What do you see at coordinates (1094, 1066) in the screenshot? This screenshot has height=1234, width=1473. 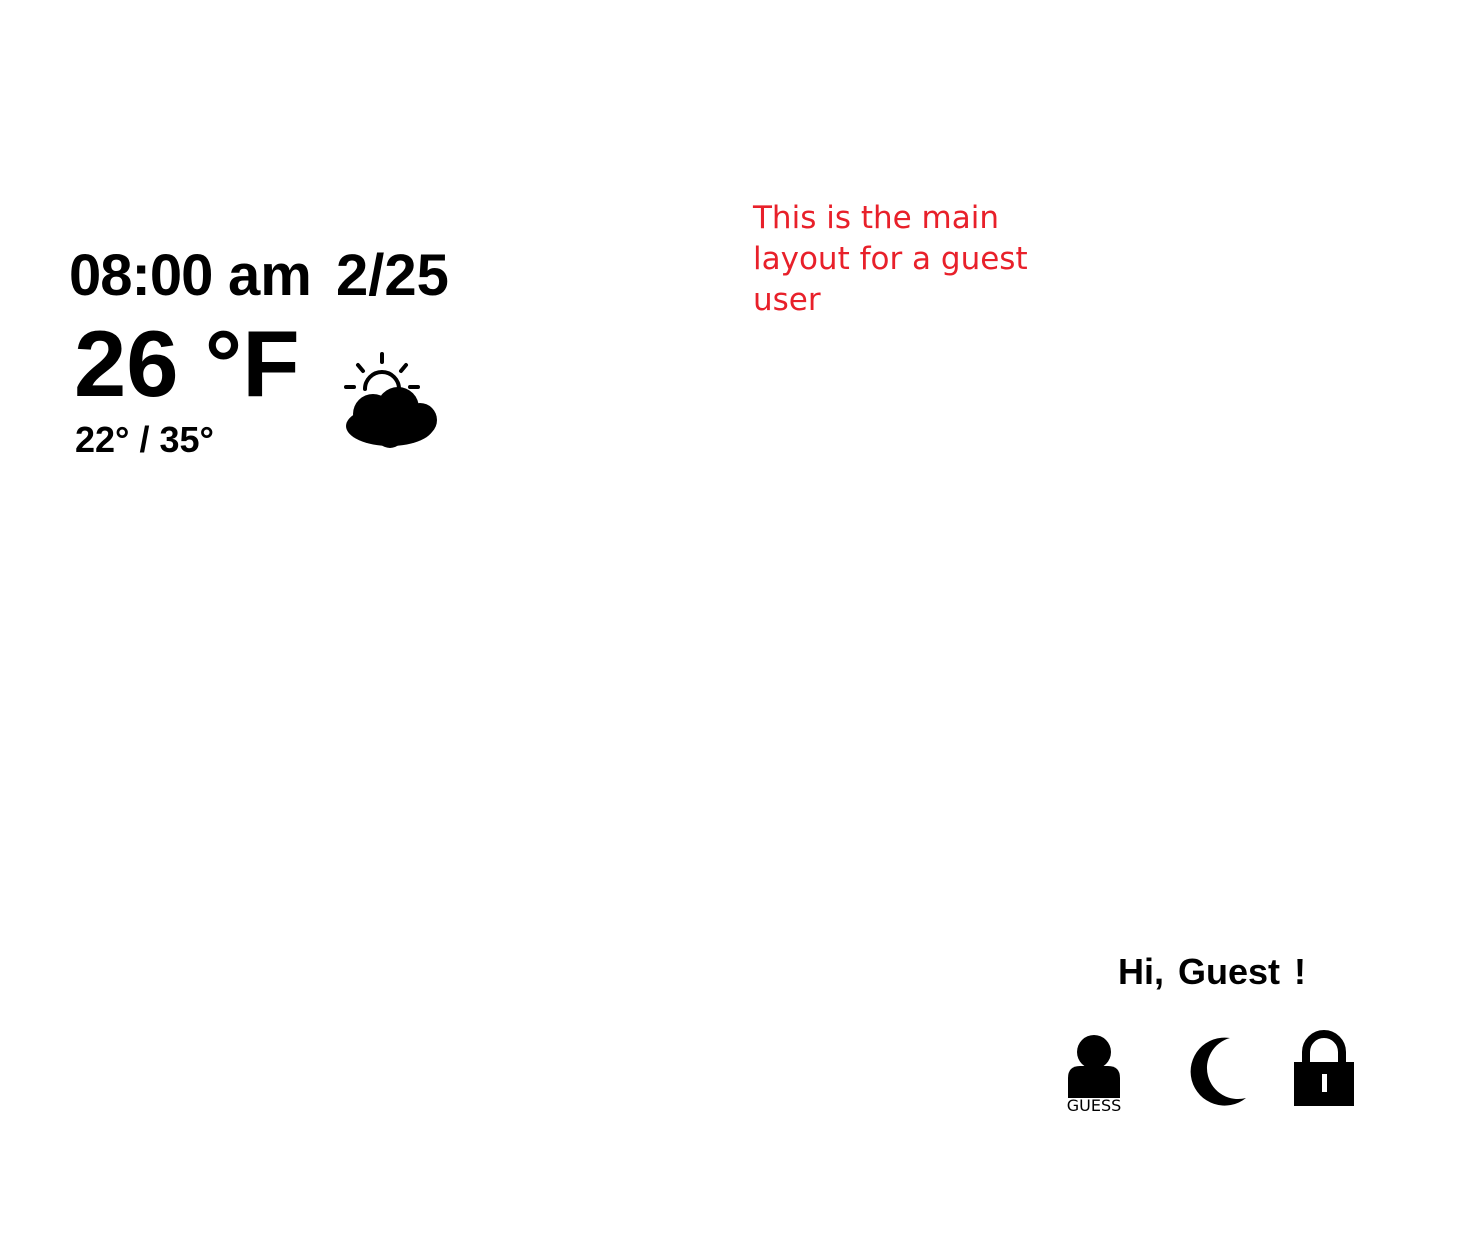 I see `user-icon` at bounding box center [1094, 1066].